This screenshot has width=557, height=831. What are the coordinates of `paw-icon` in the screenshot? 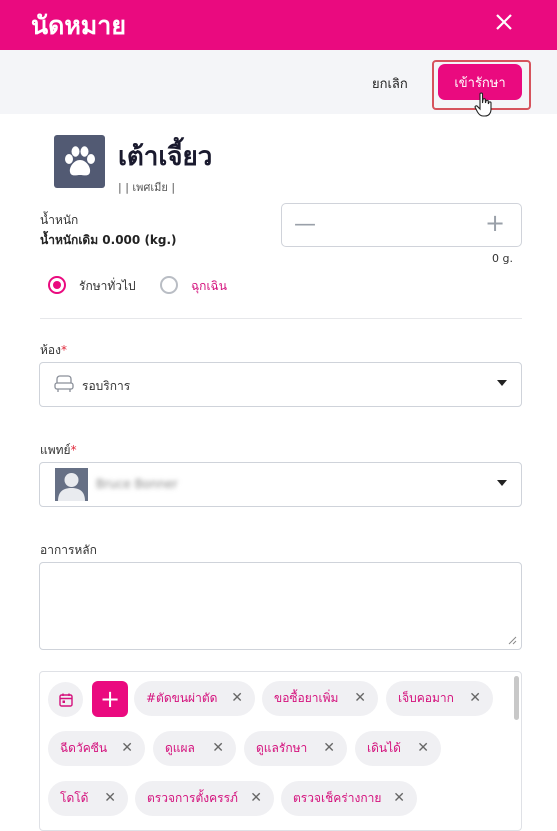 It's located at (79, 160).